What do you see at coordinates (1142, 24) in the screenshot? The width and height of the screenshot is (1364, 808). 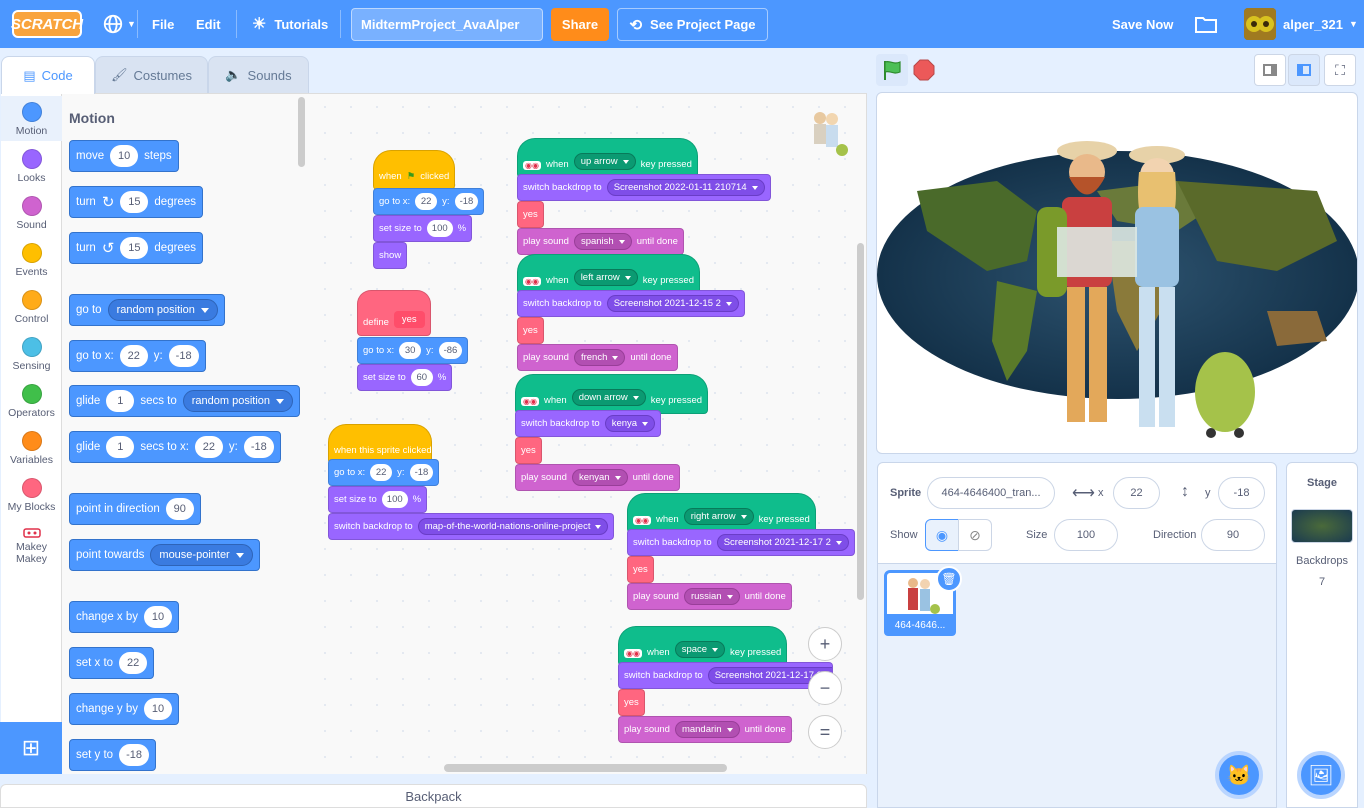 I see `save-now-button: Save Now` at bounding box center [1142, 24].